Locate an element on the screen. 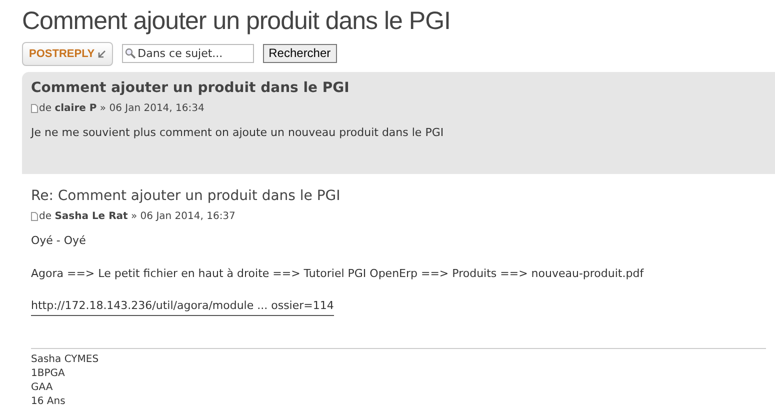 This screenshot has height=414, width=775. post-title: Re: Comment ajouter un produit dans le PGI is located at coordinates (186, 196).